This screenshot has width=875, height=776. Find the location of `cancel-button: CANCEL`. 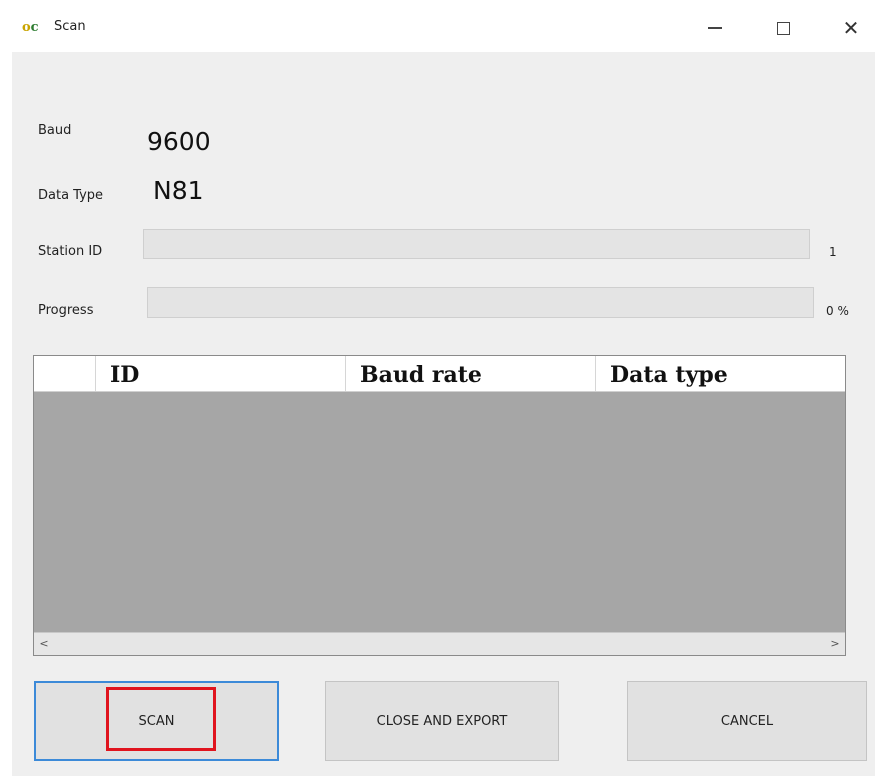

cancel-button: CANCEL is located at coordinates (747, 721).